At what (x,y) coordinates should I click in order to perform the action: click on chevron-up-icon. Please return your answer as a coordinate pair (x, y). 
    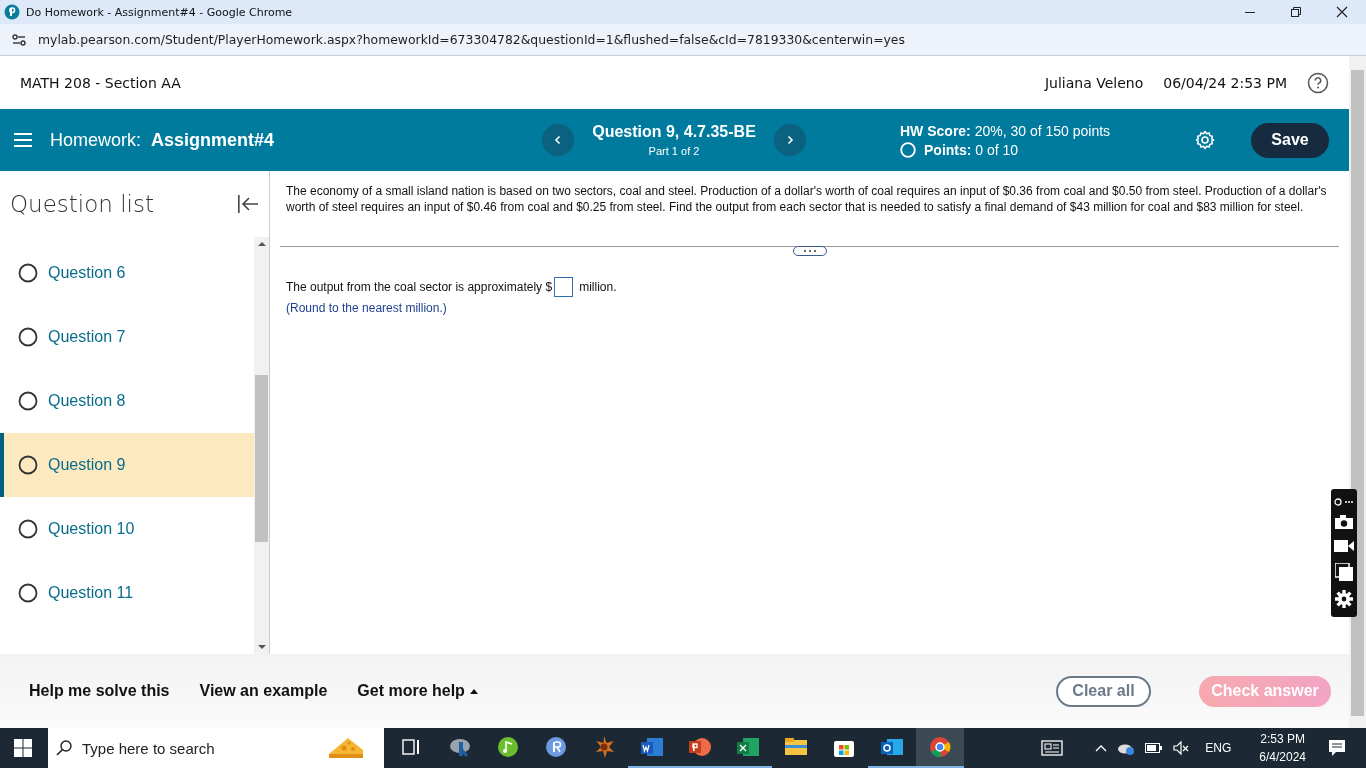
    Looking at the image, I should click on (1101, 748).